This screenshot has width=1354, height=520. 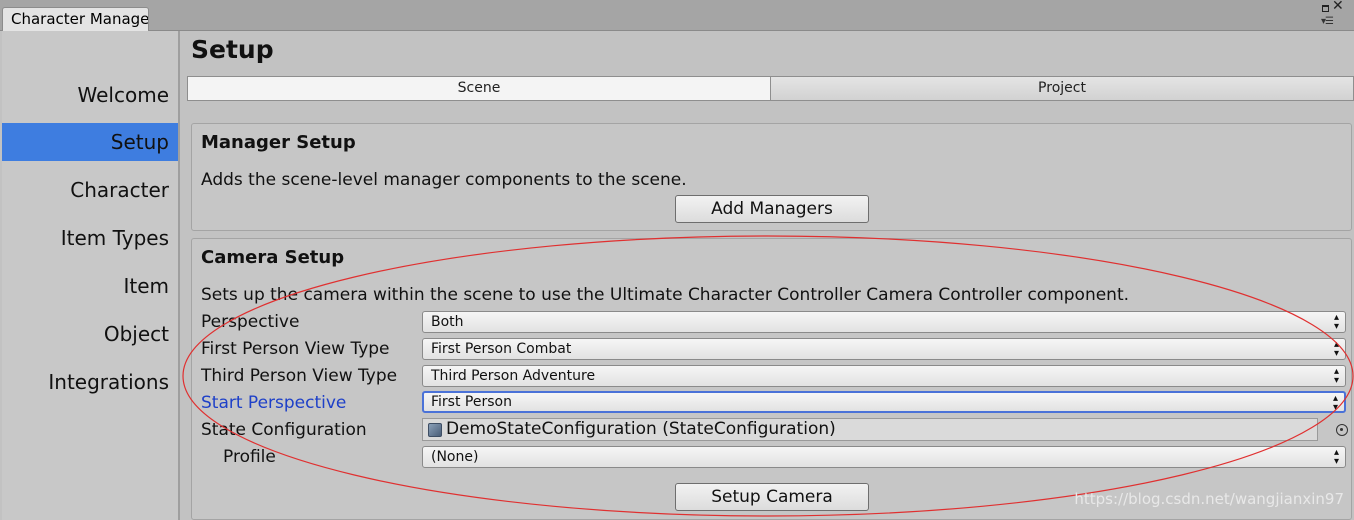 I want to click on start-perspective-dropdown: First Person ▴ ▾, so click(x=884, y=402).